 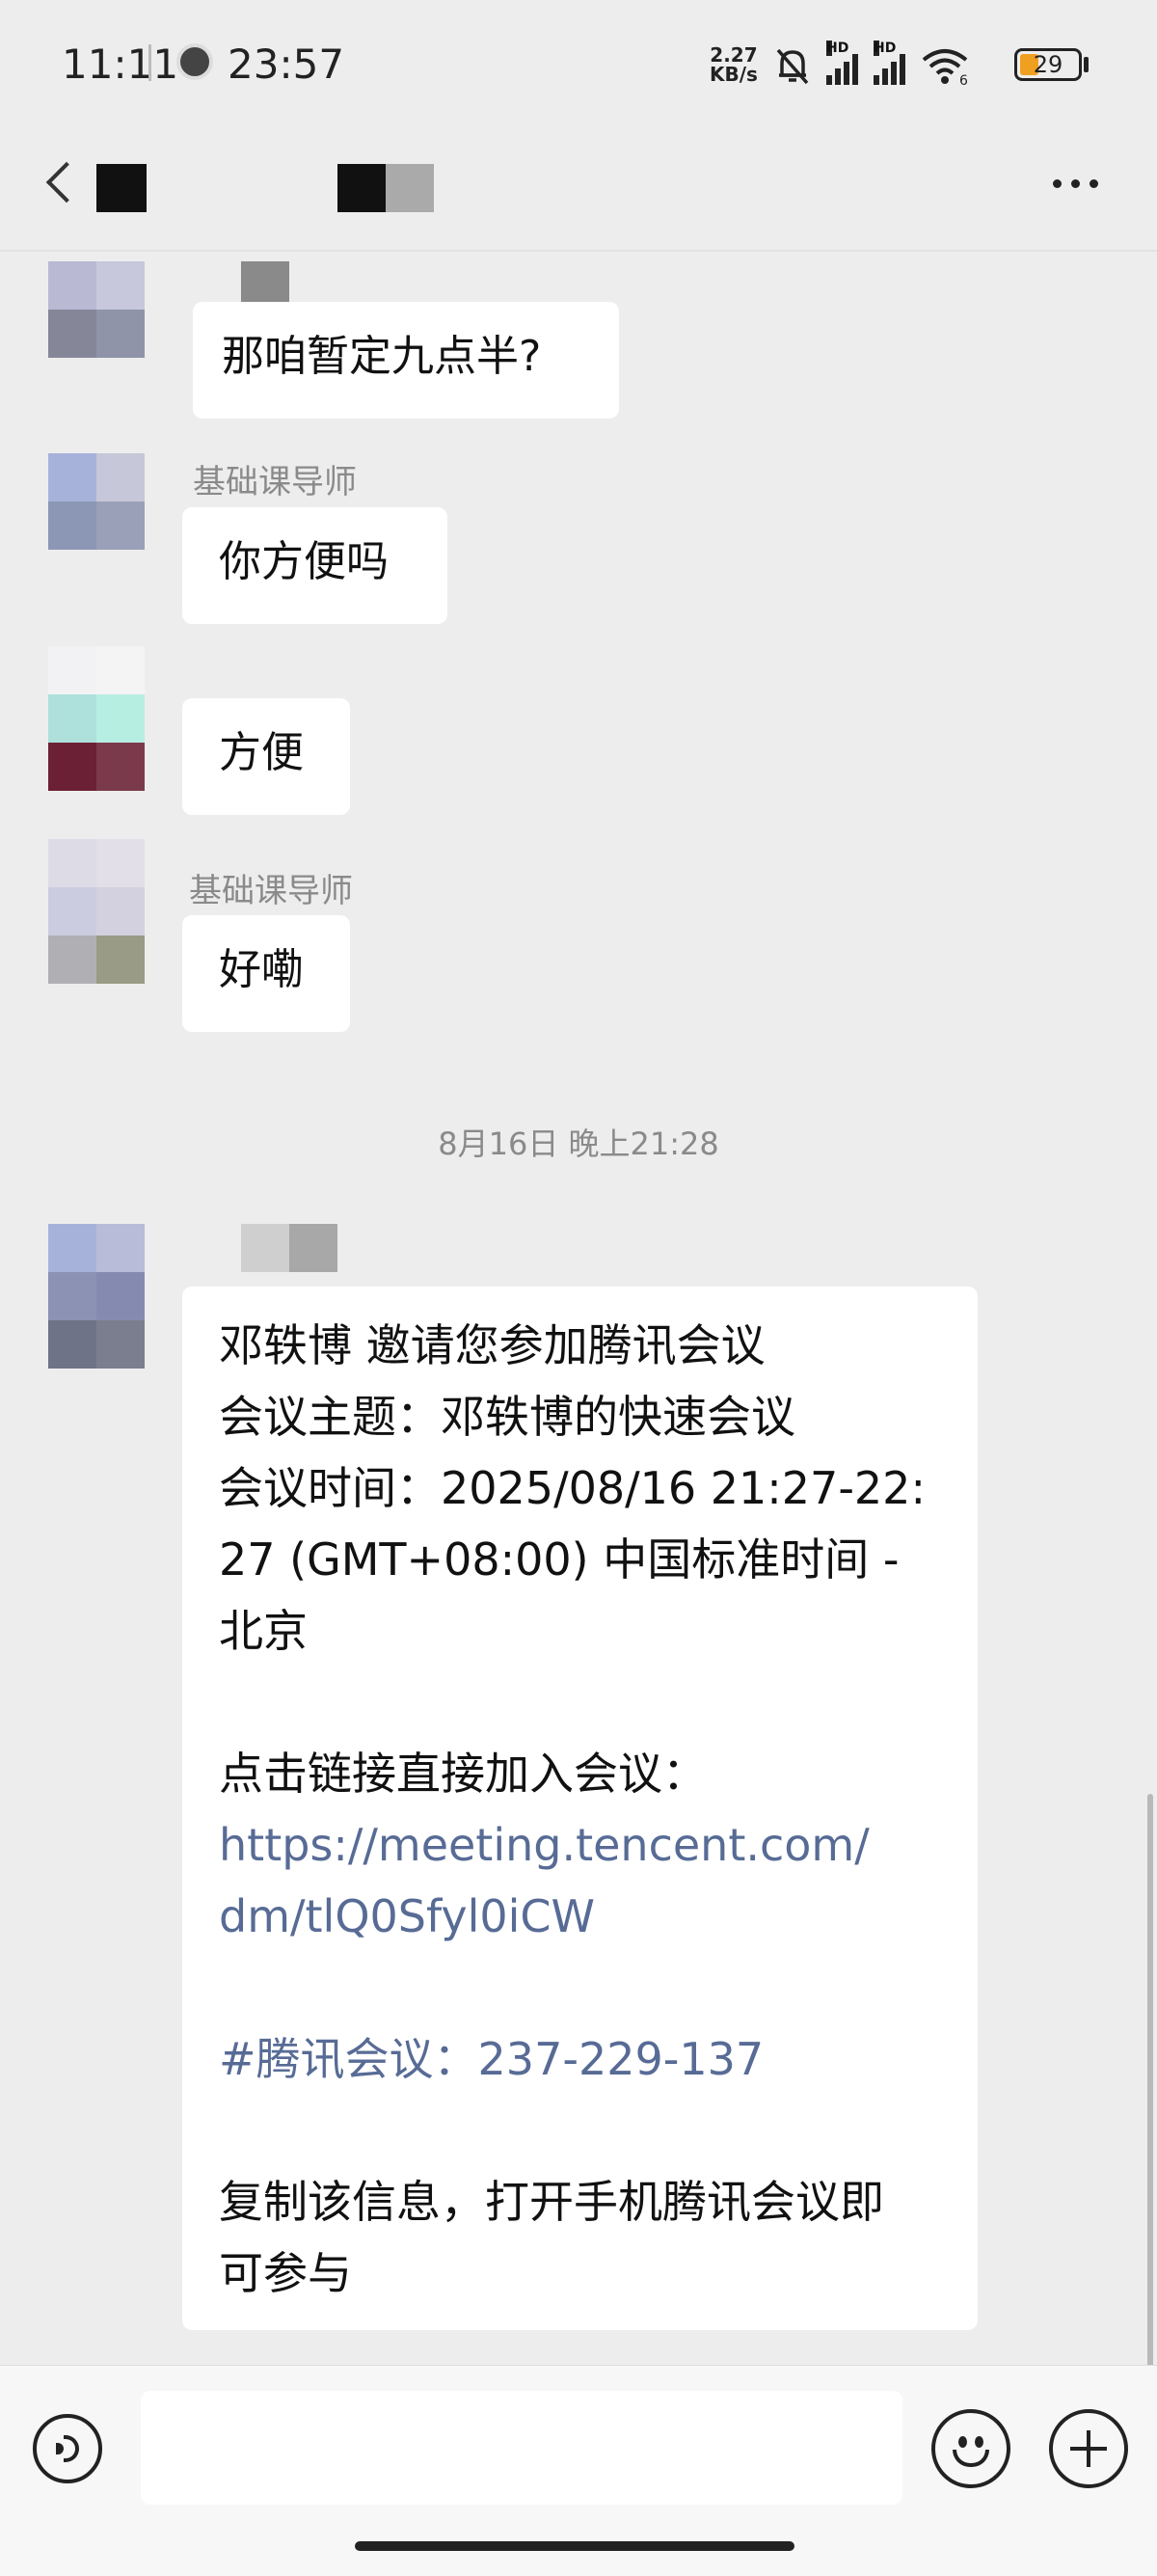 What do you see at coordinates (970, 2448) in the screenshot?
I see `emoji-button` at bounding box center [970, 2448].